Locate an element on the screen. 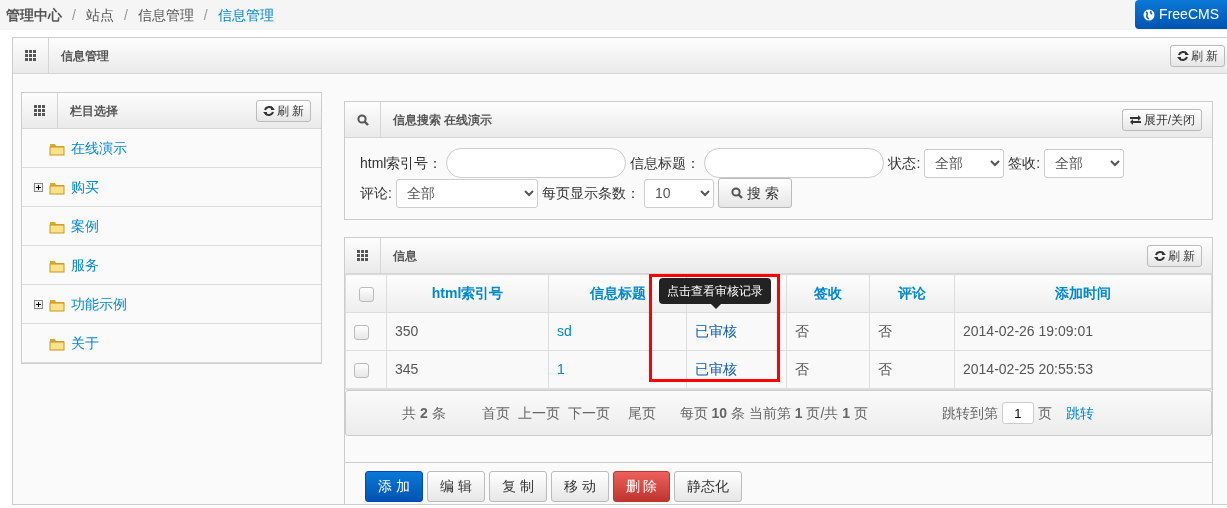  action-button: 移 动 is located at coordinates (579, 486).